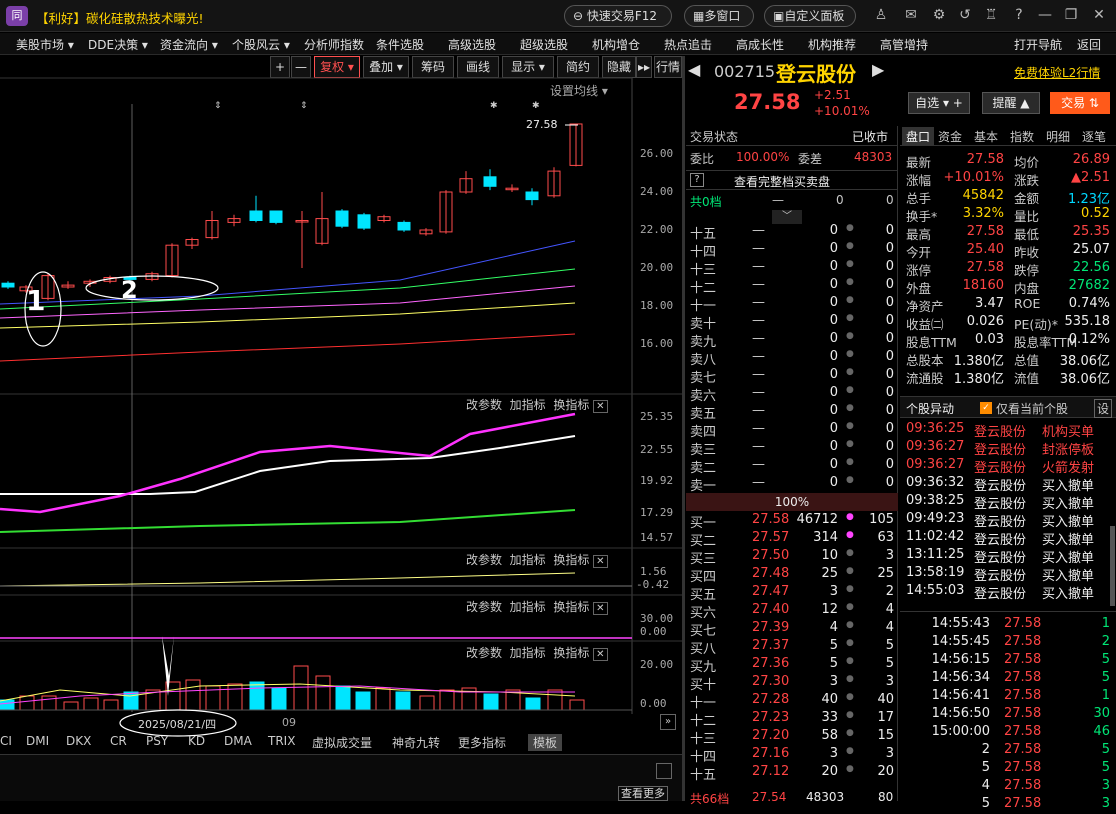 The image size is (1116, 814). I want to click on sell-row: 卖九 — 0 ● 0, so click(792, 340).